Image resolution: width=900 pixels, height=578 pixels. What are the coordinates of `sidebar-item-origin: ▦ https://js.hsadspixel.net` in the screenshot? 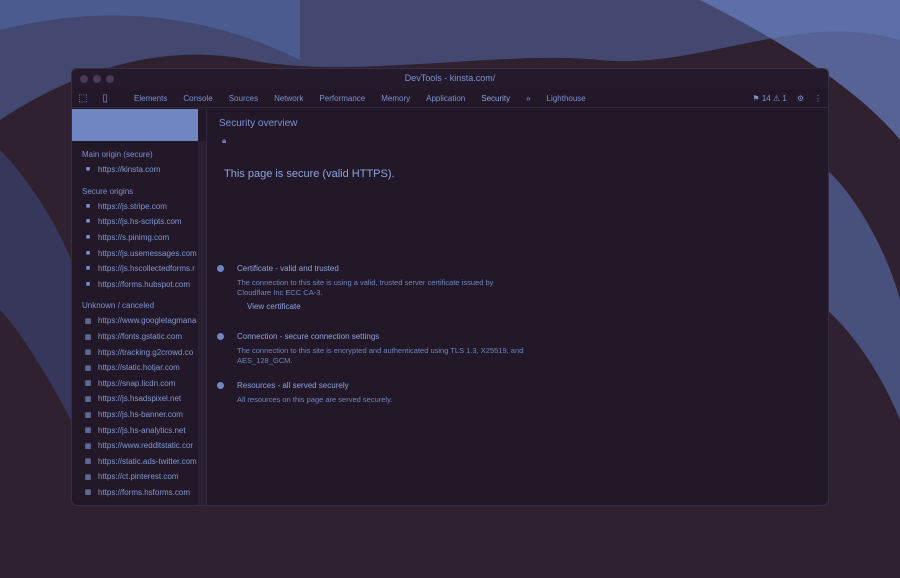 It's located at (139, 399).